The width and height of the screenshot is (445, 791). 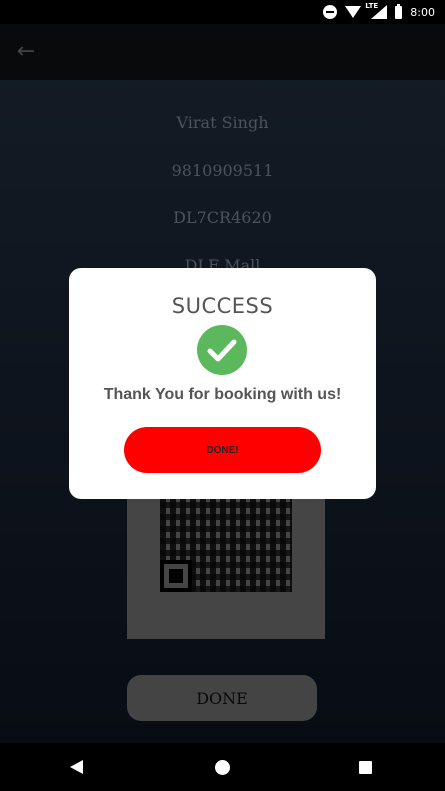 What do you see at coordinates (376, 10) in the screenshot?
I see `cell-signal-icon: LTE` at bounding box center [376, 10].